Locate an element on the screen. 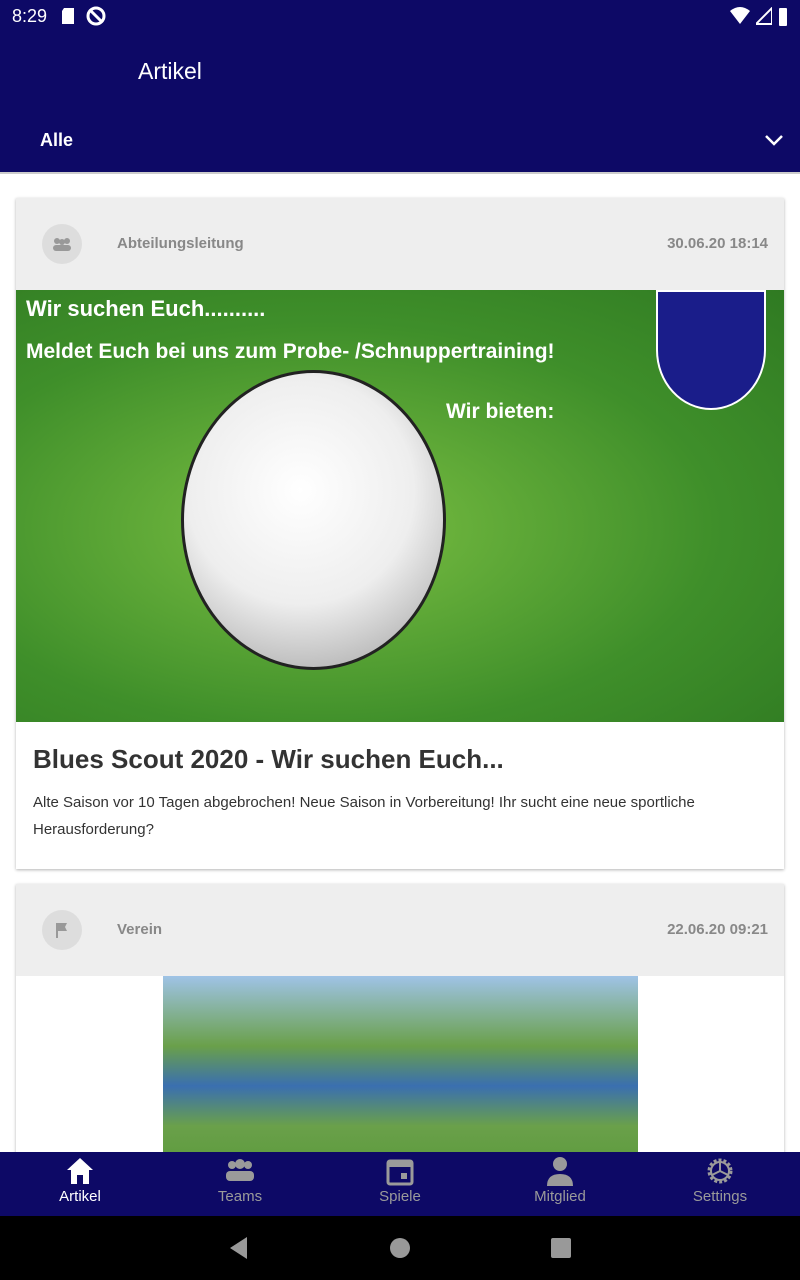 The height and width of the screenshot is (1280, 800). tab-label: Settings is located at coordinates (720, 1196).